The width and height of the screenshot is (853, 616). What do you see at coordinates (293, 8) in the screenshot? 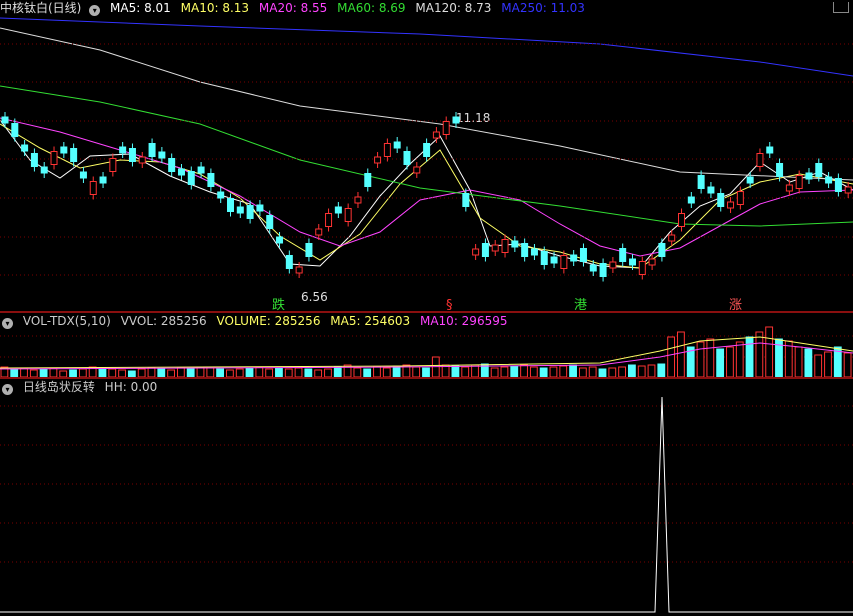
I see `ma20-label: MA20: 8.55` at bounding box center [293, 8].